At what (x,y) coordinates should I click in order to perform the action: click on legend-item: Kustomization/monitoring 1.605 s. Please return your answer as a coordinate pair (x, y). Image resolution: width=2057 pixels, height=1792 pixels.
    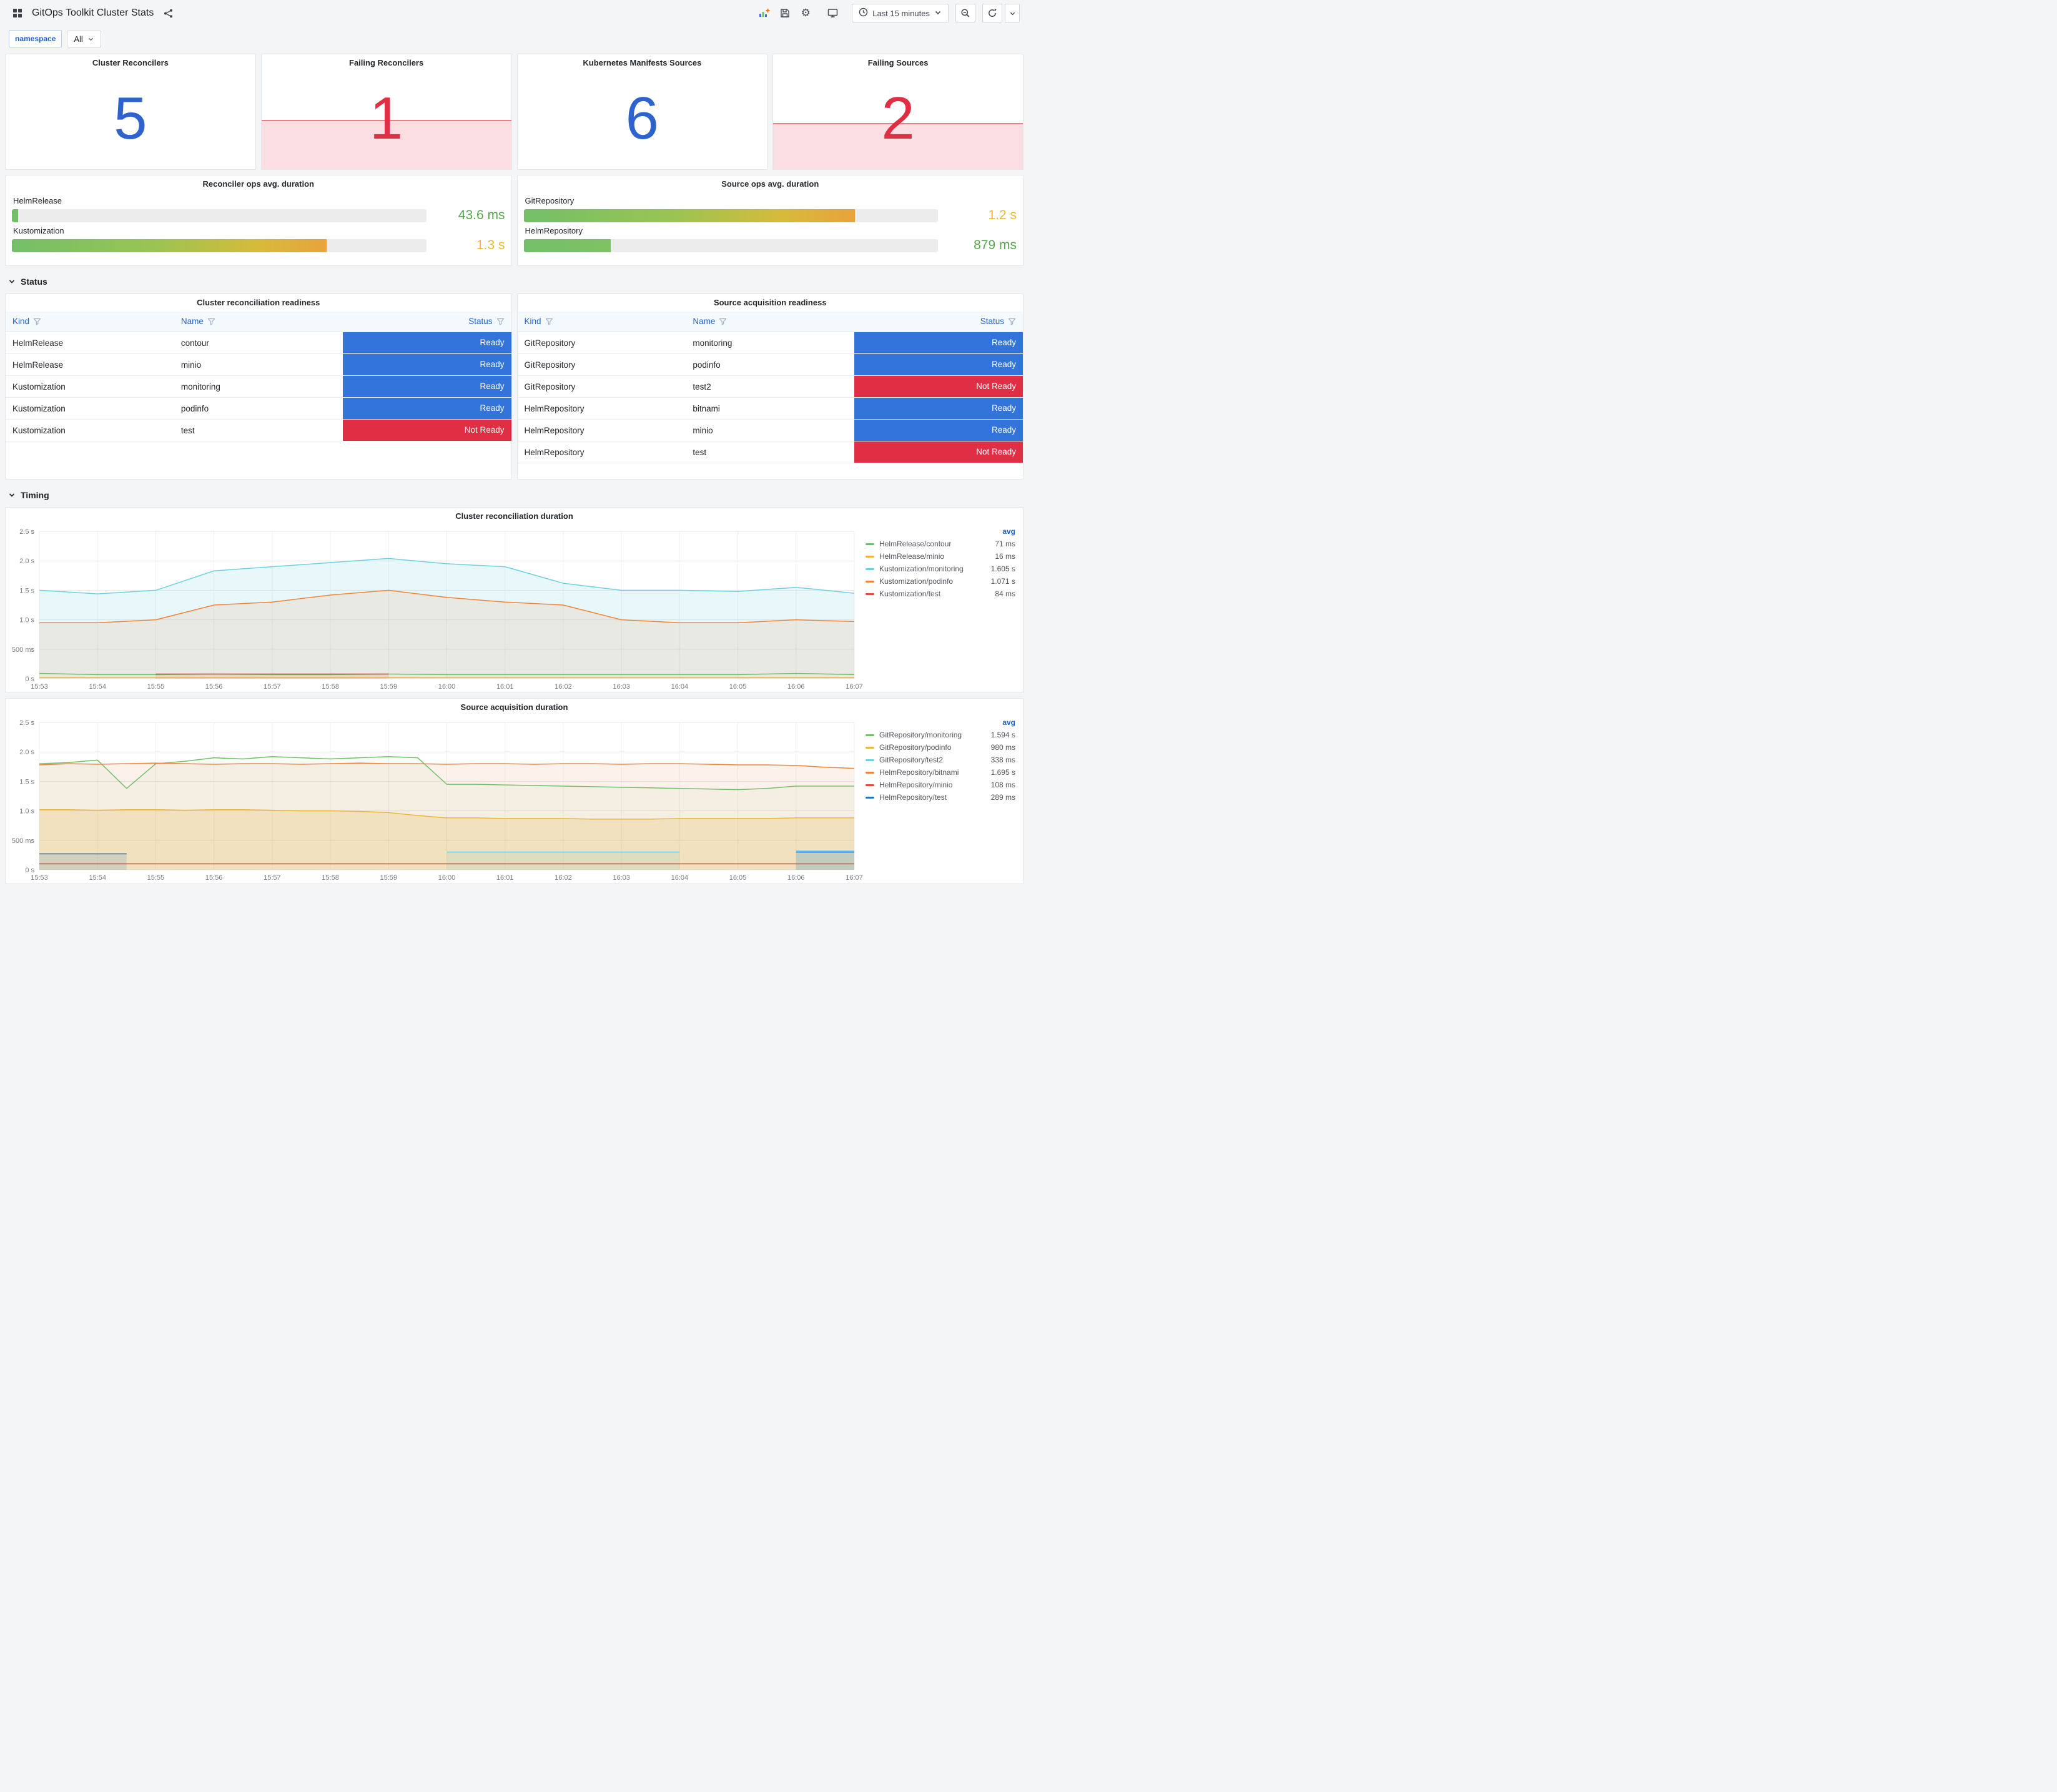
    Looking at the image, I should click on (940, 569).